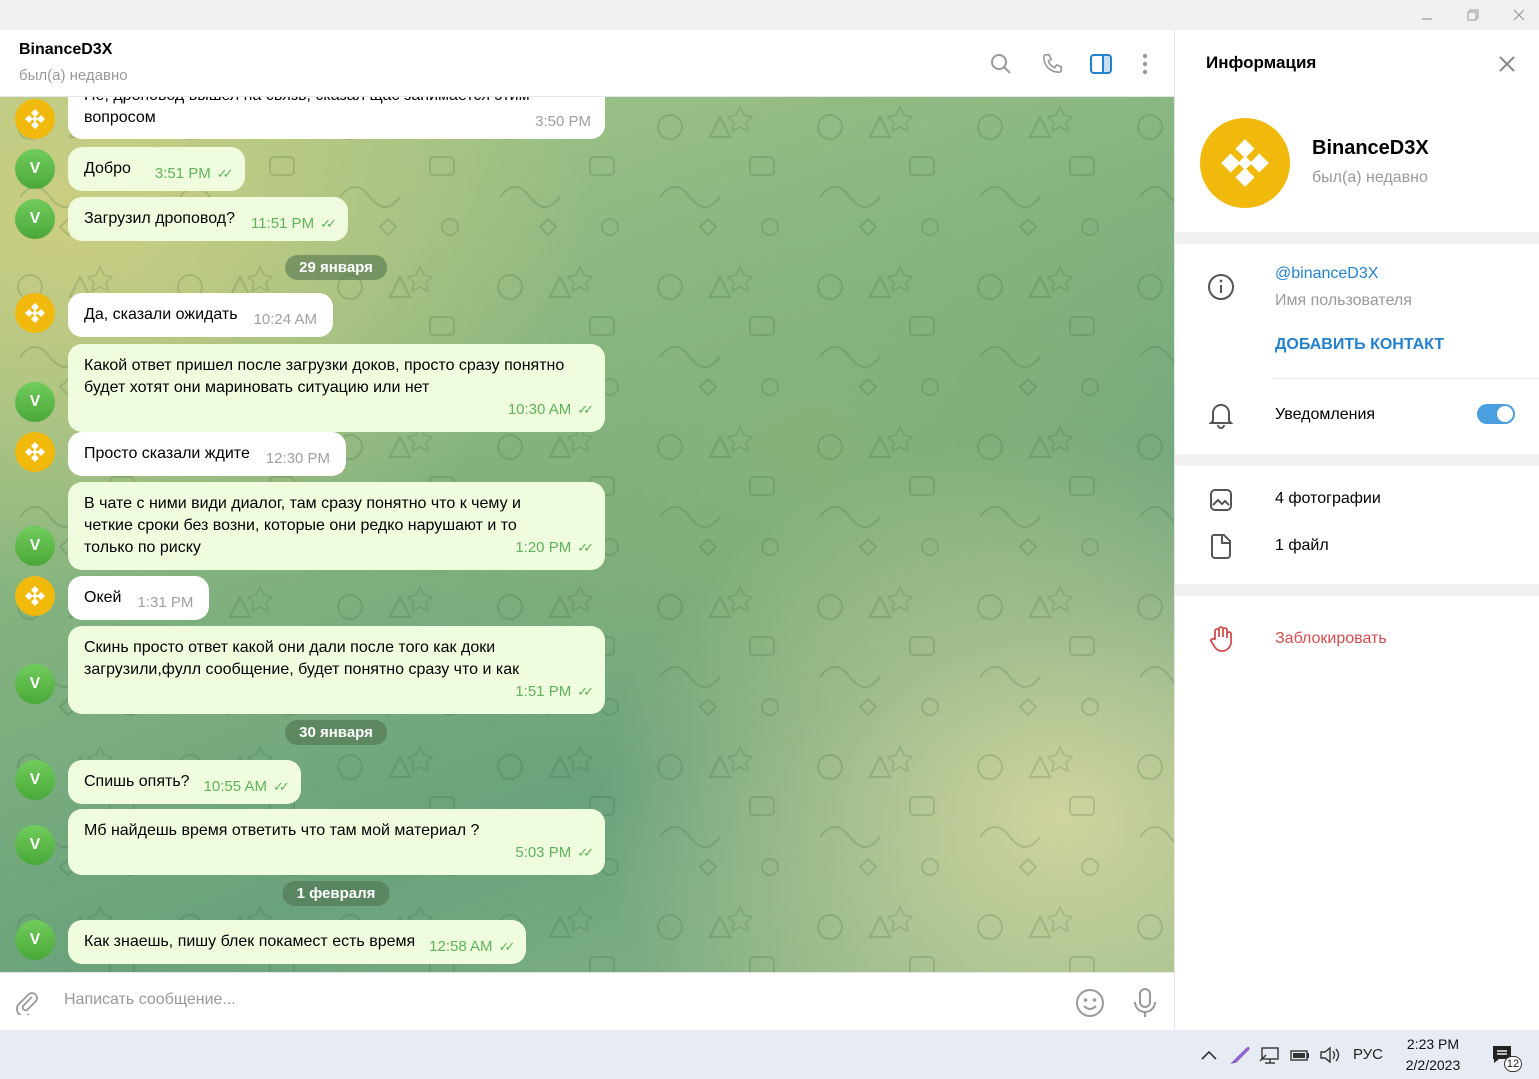 The image size is (1539, 1079). Describe the element at coordinates (156, 169) in the screenshot. I see `message-bubble: Добро 3:51 PM ✓✓` at that location.